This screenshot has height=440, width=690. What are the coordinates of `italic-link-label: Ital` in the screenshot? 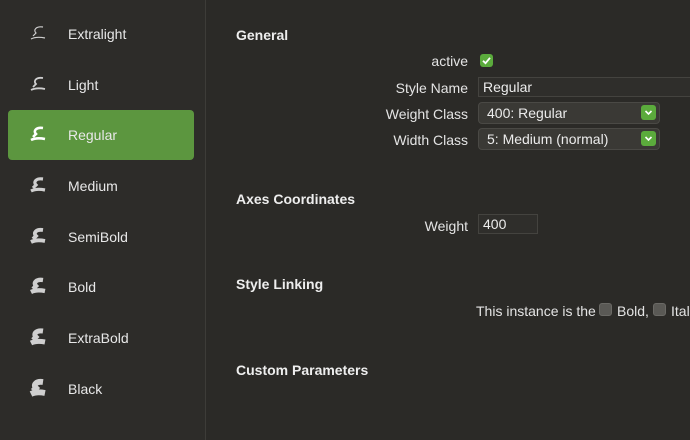 It's located at (680, 311).